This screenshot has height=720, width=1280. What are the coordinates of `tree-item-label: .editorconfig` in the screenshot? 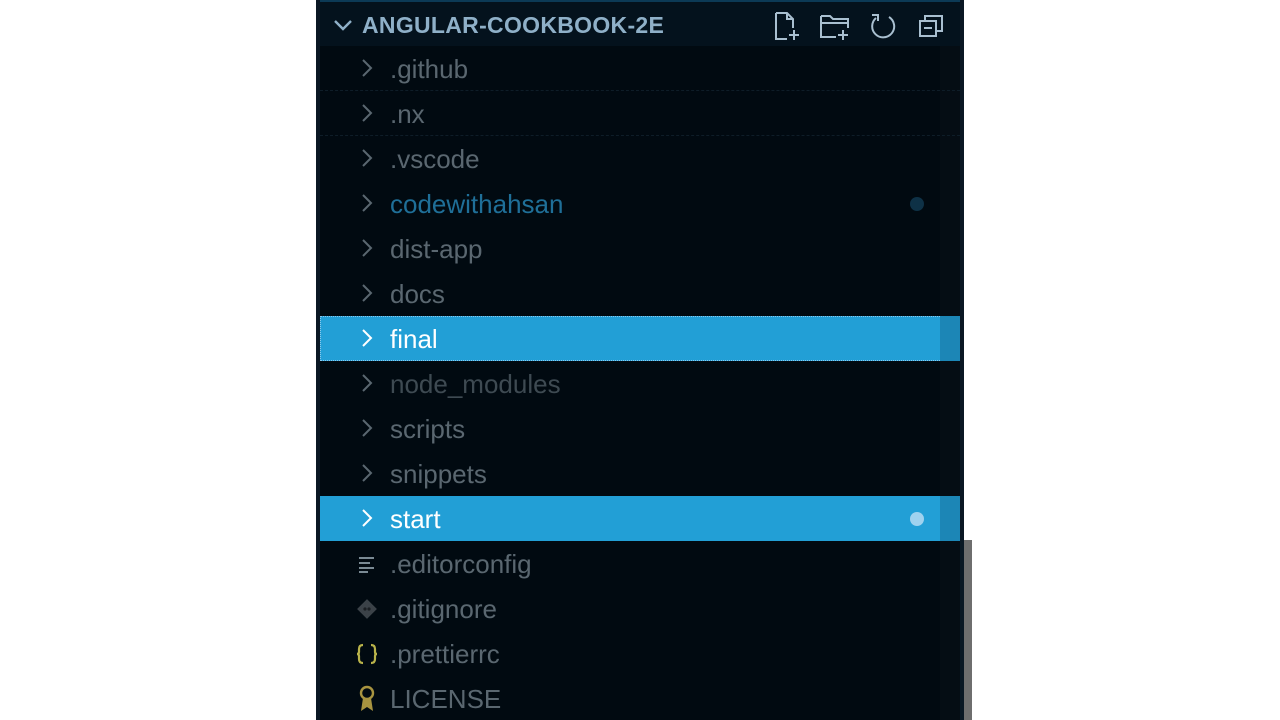 It's located at (461, 564).